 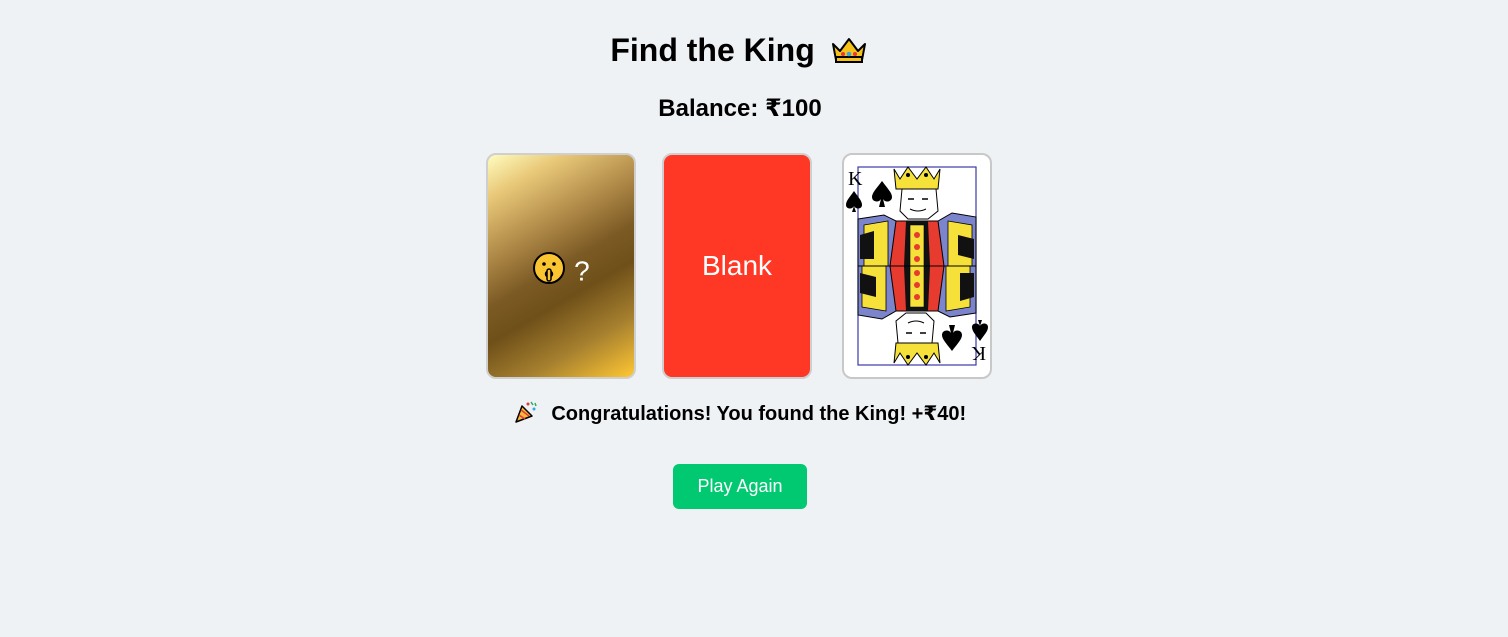 I want to click on card-blank: Blank, so click(x=737, y=266).